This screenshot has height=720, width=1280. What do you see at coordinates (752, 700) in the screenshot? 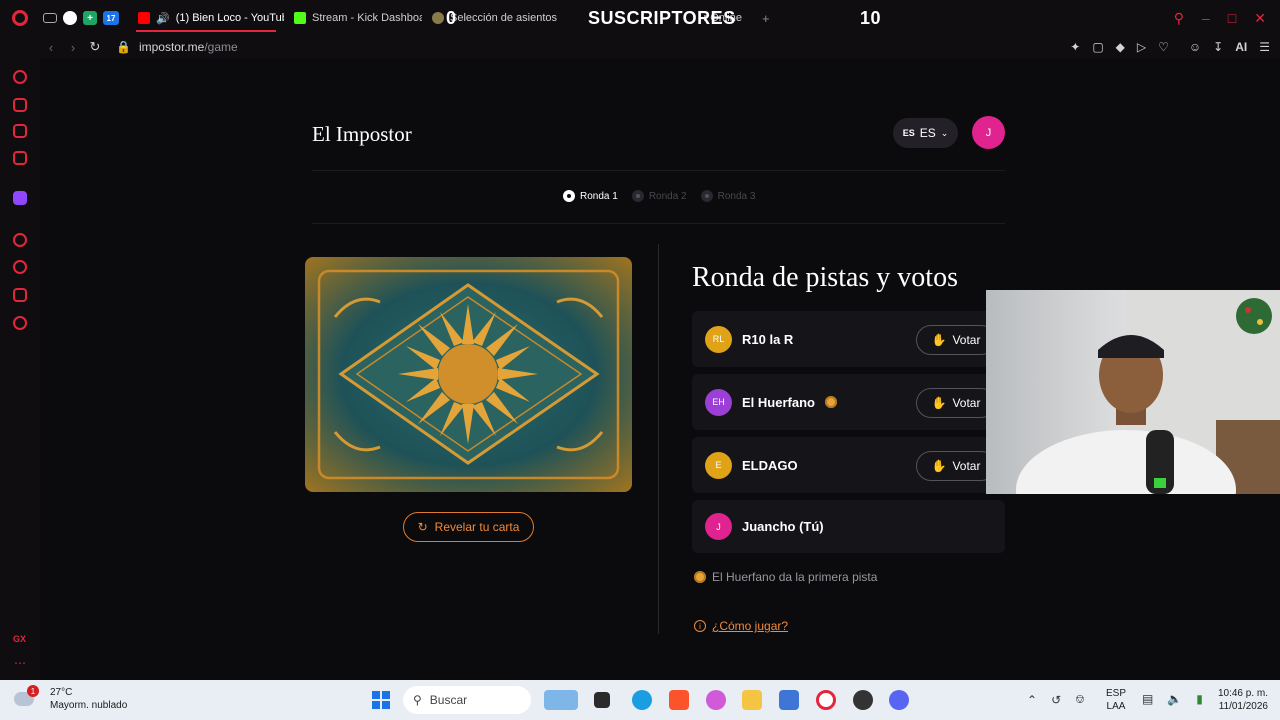
I see `file-explorer-icon` at bounding box center [752, 700].